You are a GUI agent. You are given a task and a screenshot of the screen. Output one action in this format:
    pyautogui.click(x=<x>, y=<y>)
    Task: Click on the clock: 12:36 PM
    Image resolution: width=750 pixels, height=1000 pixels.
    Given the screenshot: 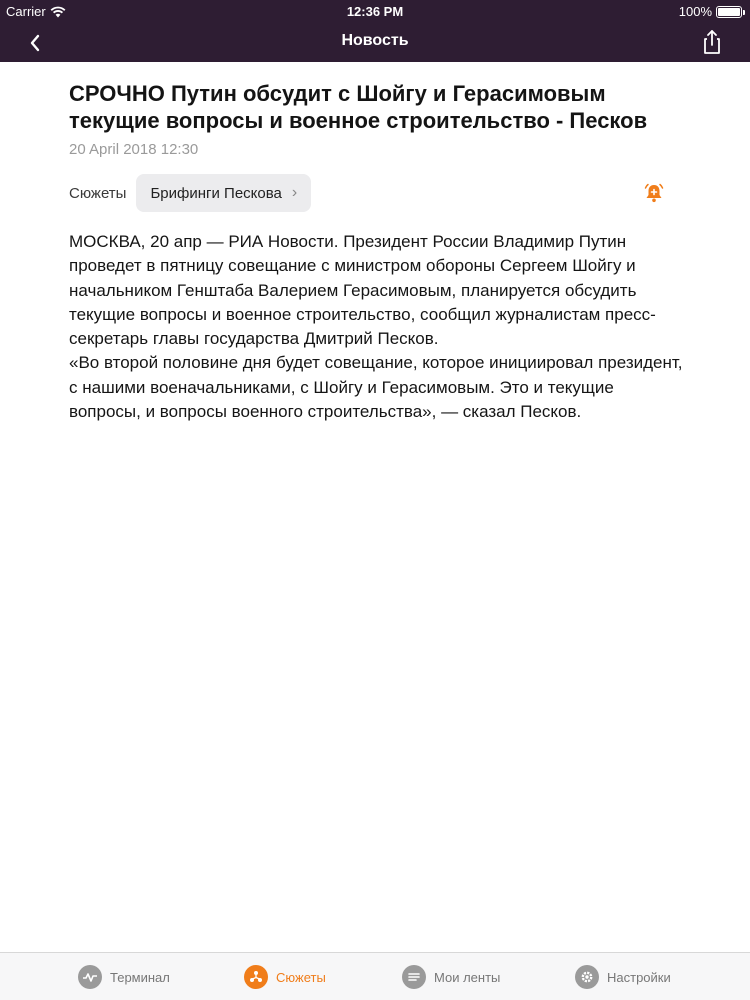 What is the action you would take?
    pyautogui.click(x=375, y=11)
    